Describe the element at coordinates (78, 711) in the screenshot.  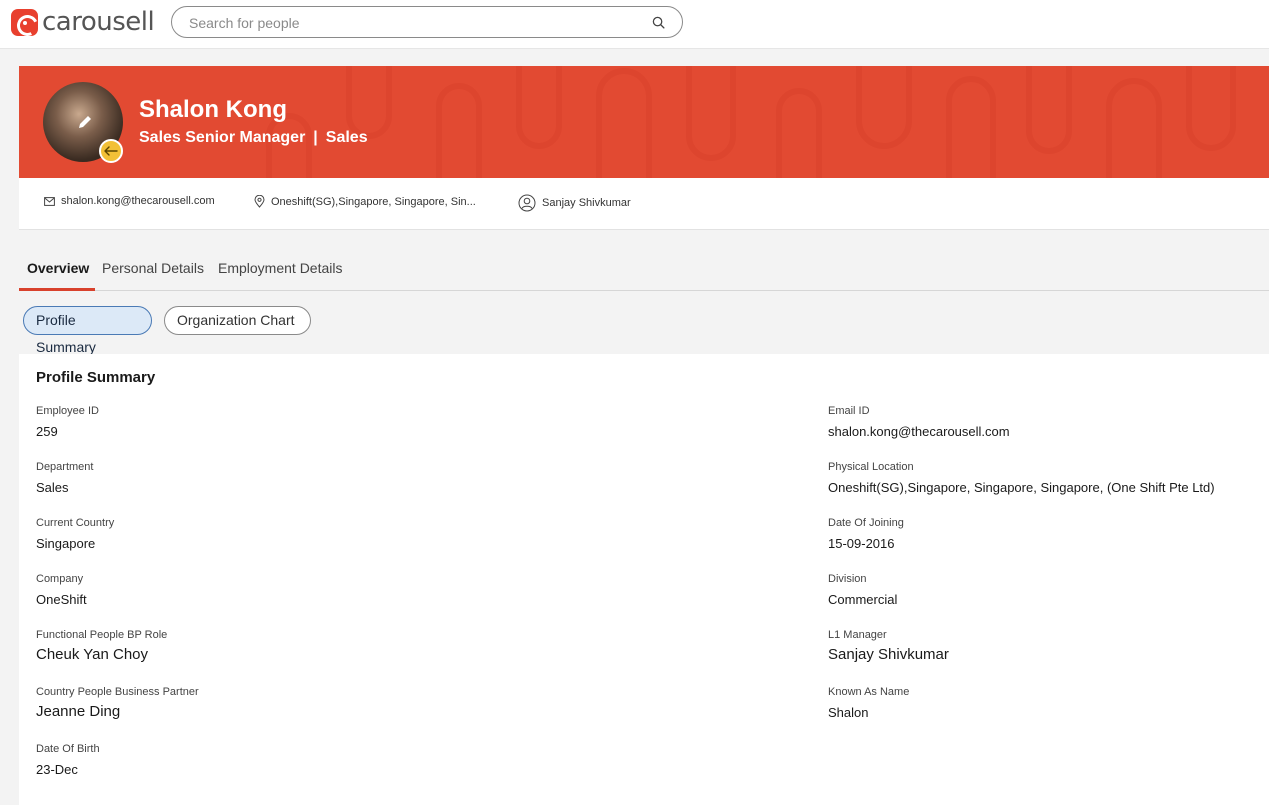
I see `field-value: Jeanne Ding` at that location.